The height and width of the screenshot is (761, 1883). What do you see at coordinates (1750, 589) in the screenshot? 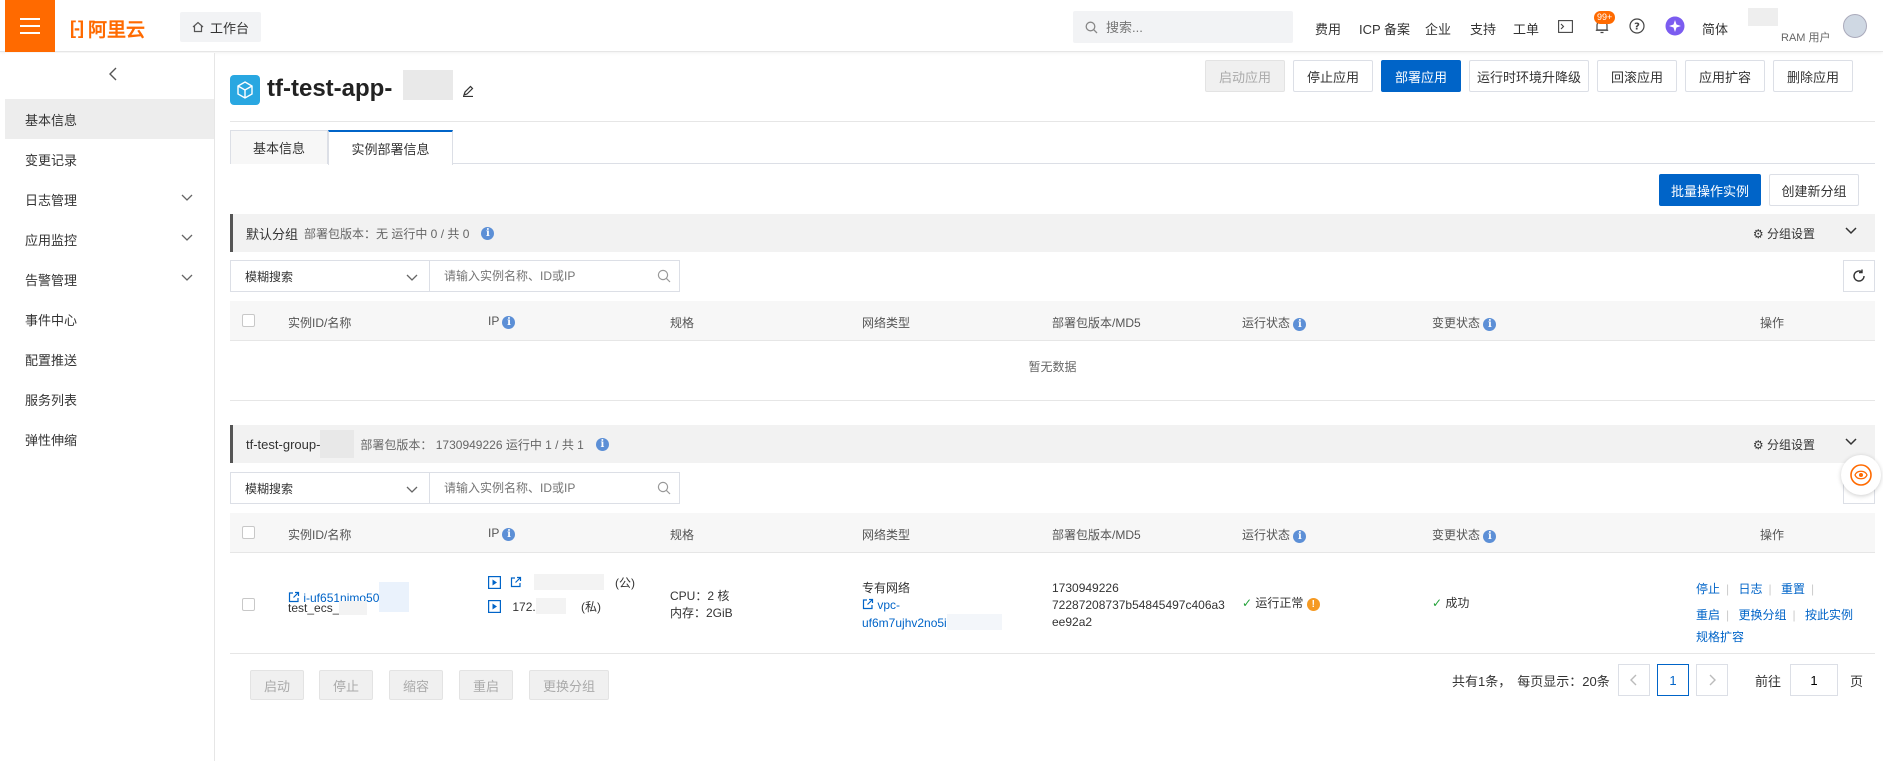
I see `instance-log-link: 日志` at bounding box center [1750, 589].